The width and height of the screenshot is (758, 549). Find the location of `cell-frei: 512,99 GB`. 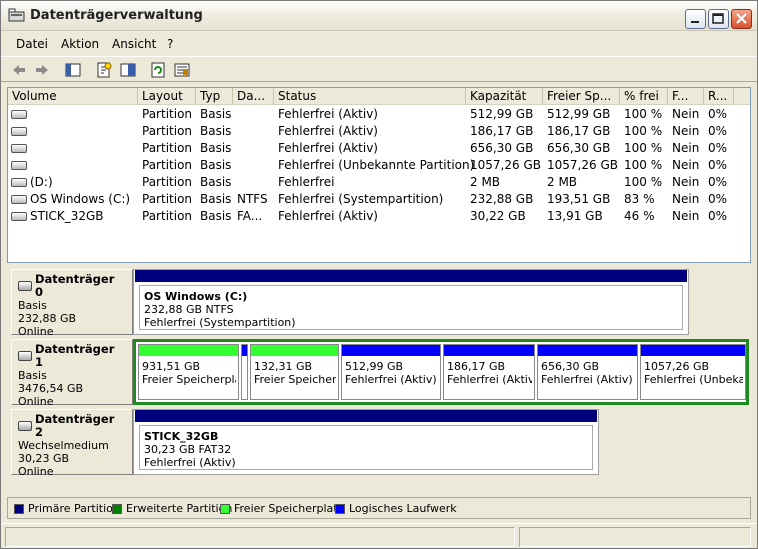

cell-frei: 512,99 GB is located at coordinates (579, 114).